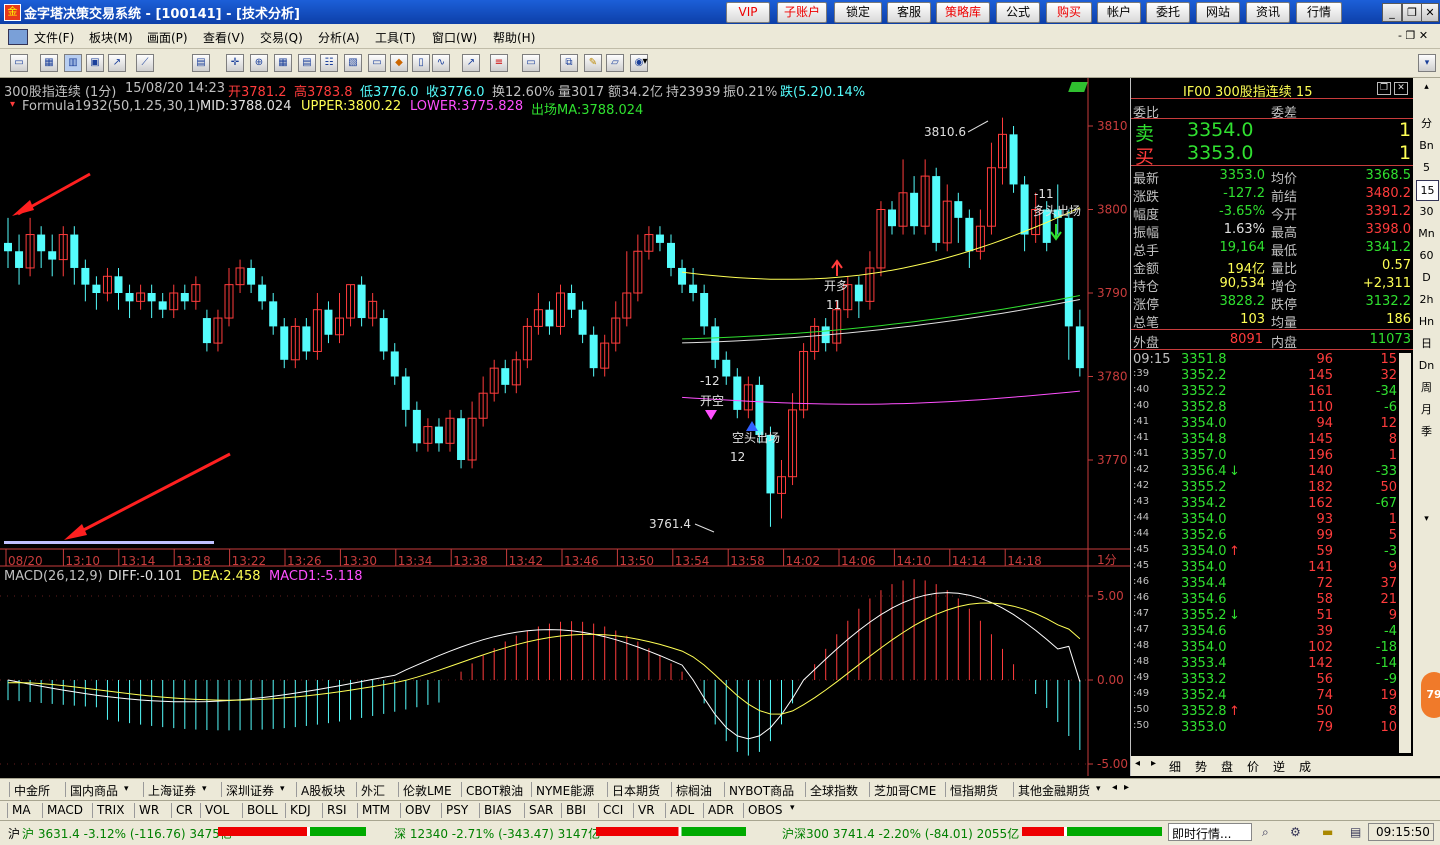 Image resolution: width=1440 pixels, height=845 pixels. I want to click on menu-window: 窗口(W), so click(454, 37).